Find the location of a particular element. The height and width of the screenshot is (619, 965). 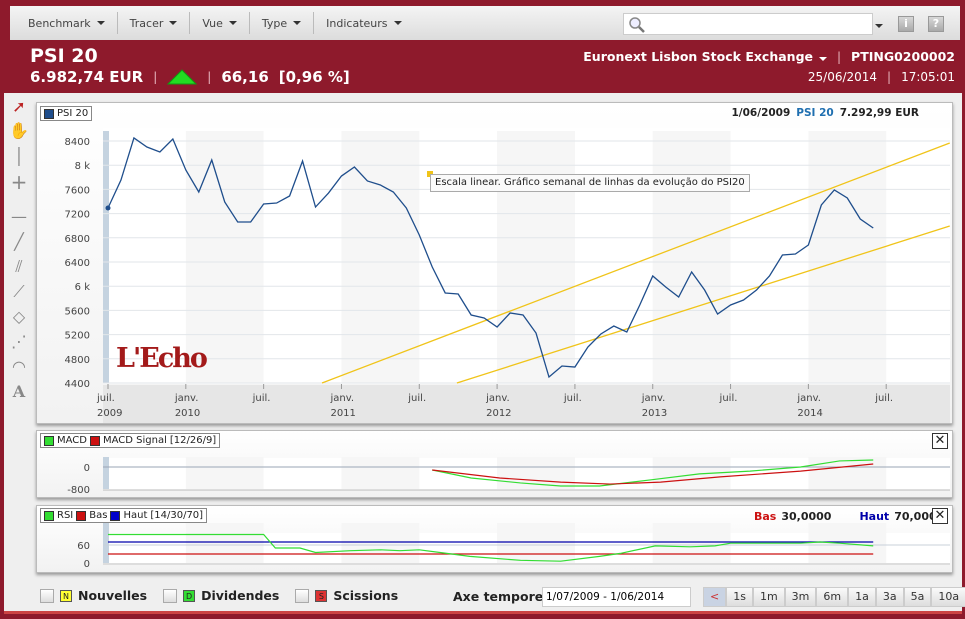

rsi-legend: RSI Bas Haut [14/30/70] is located at coordinates (124, 515).